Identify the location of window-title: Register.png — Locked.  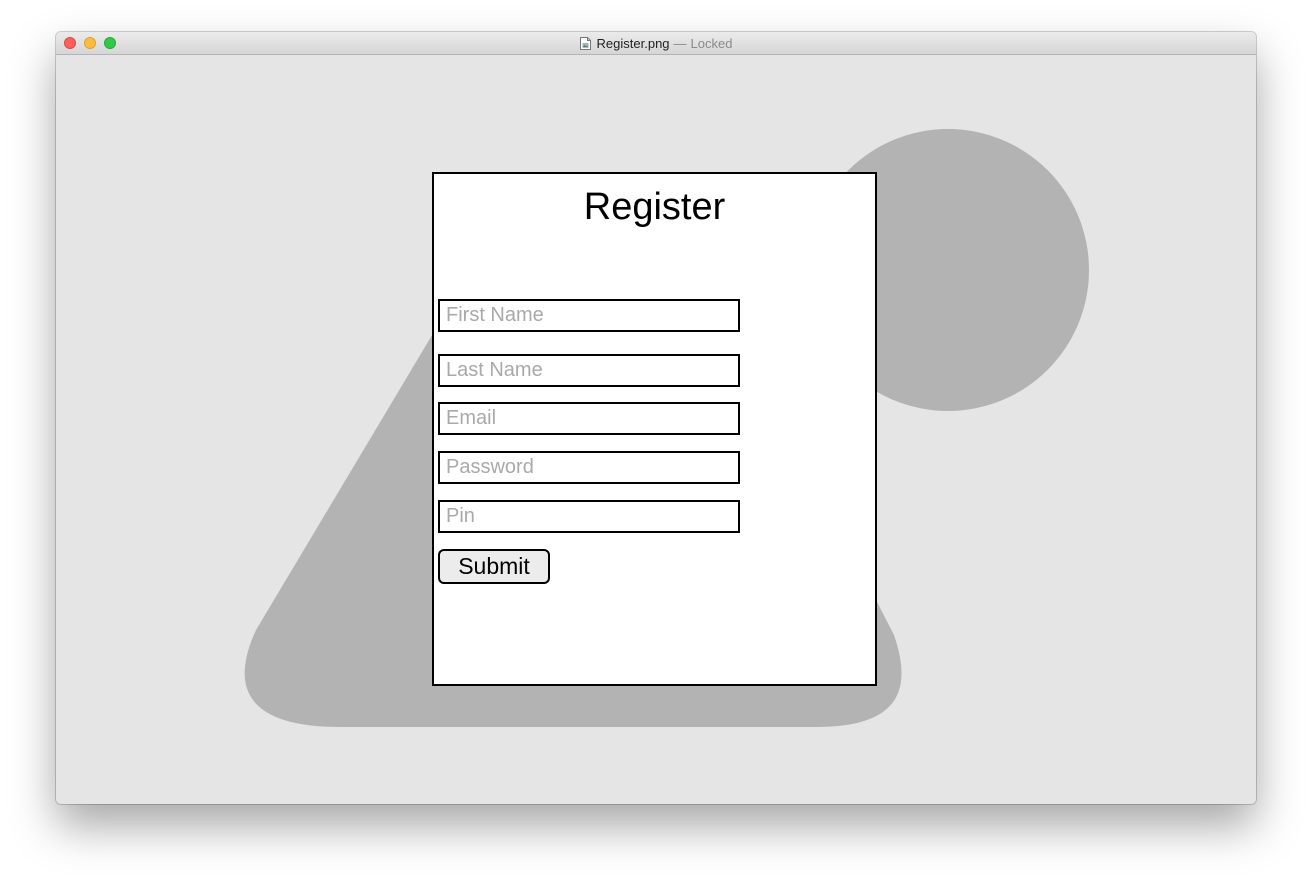
(656, 43).